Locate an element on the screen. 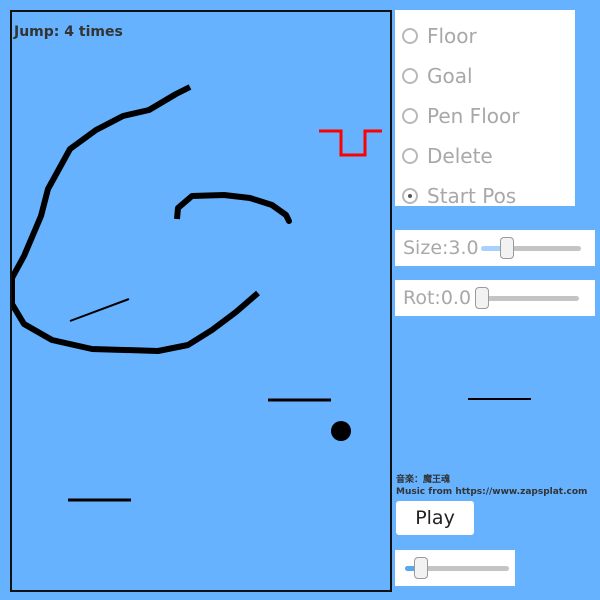  mode-option-goal: Goal is located at coordinates (485, 76).